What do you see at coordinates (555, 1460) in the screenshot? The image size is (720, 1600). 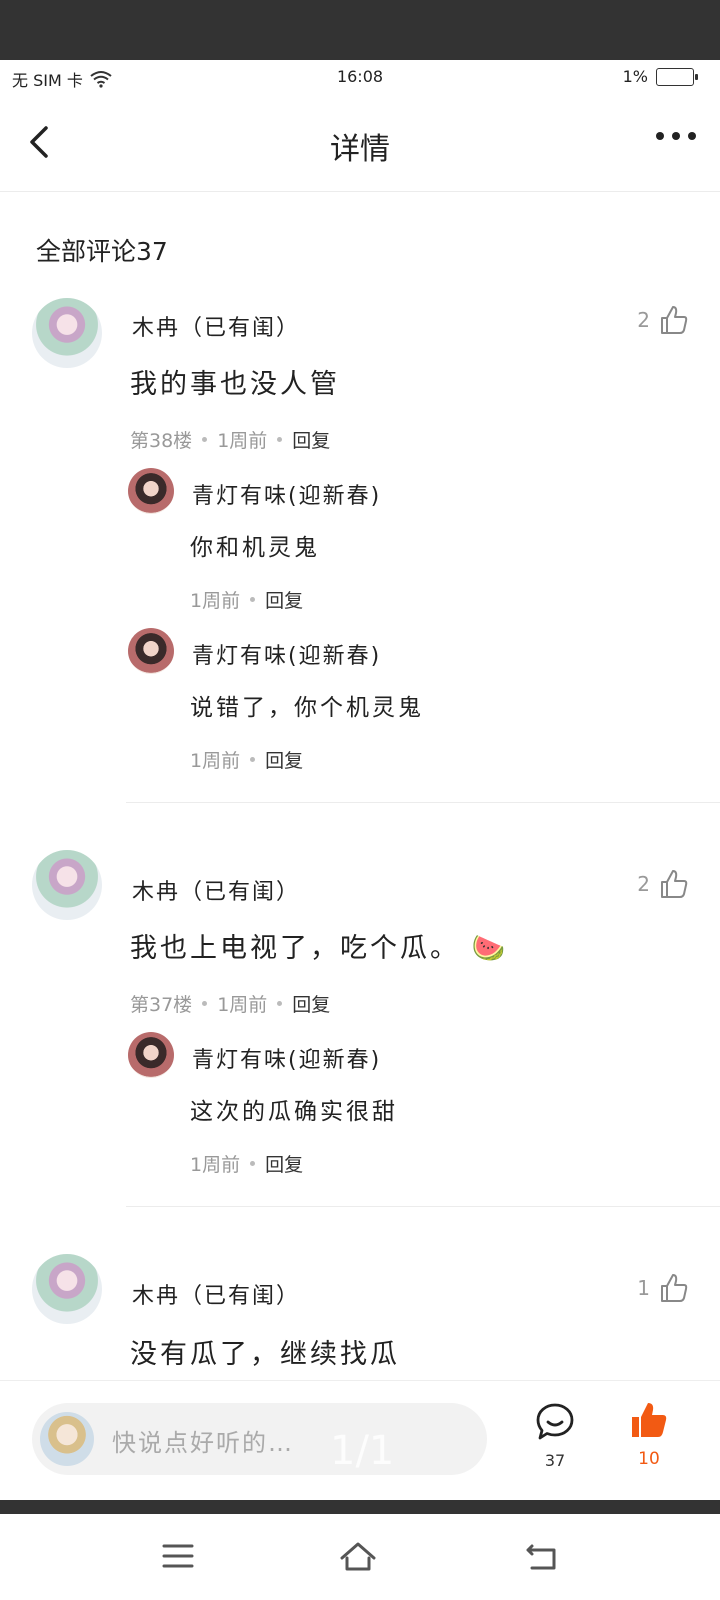 I see `comment-count: 37` at bounding box center [555, 1460].